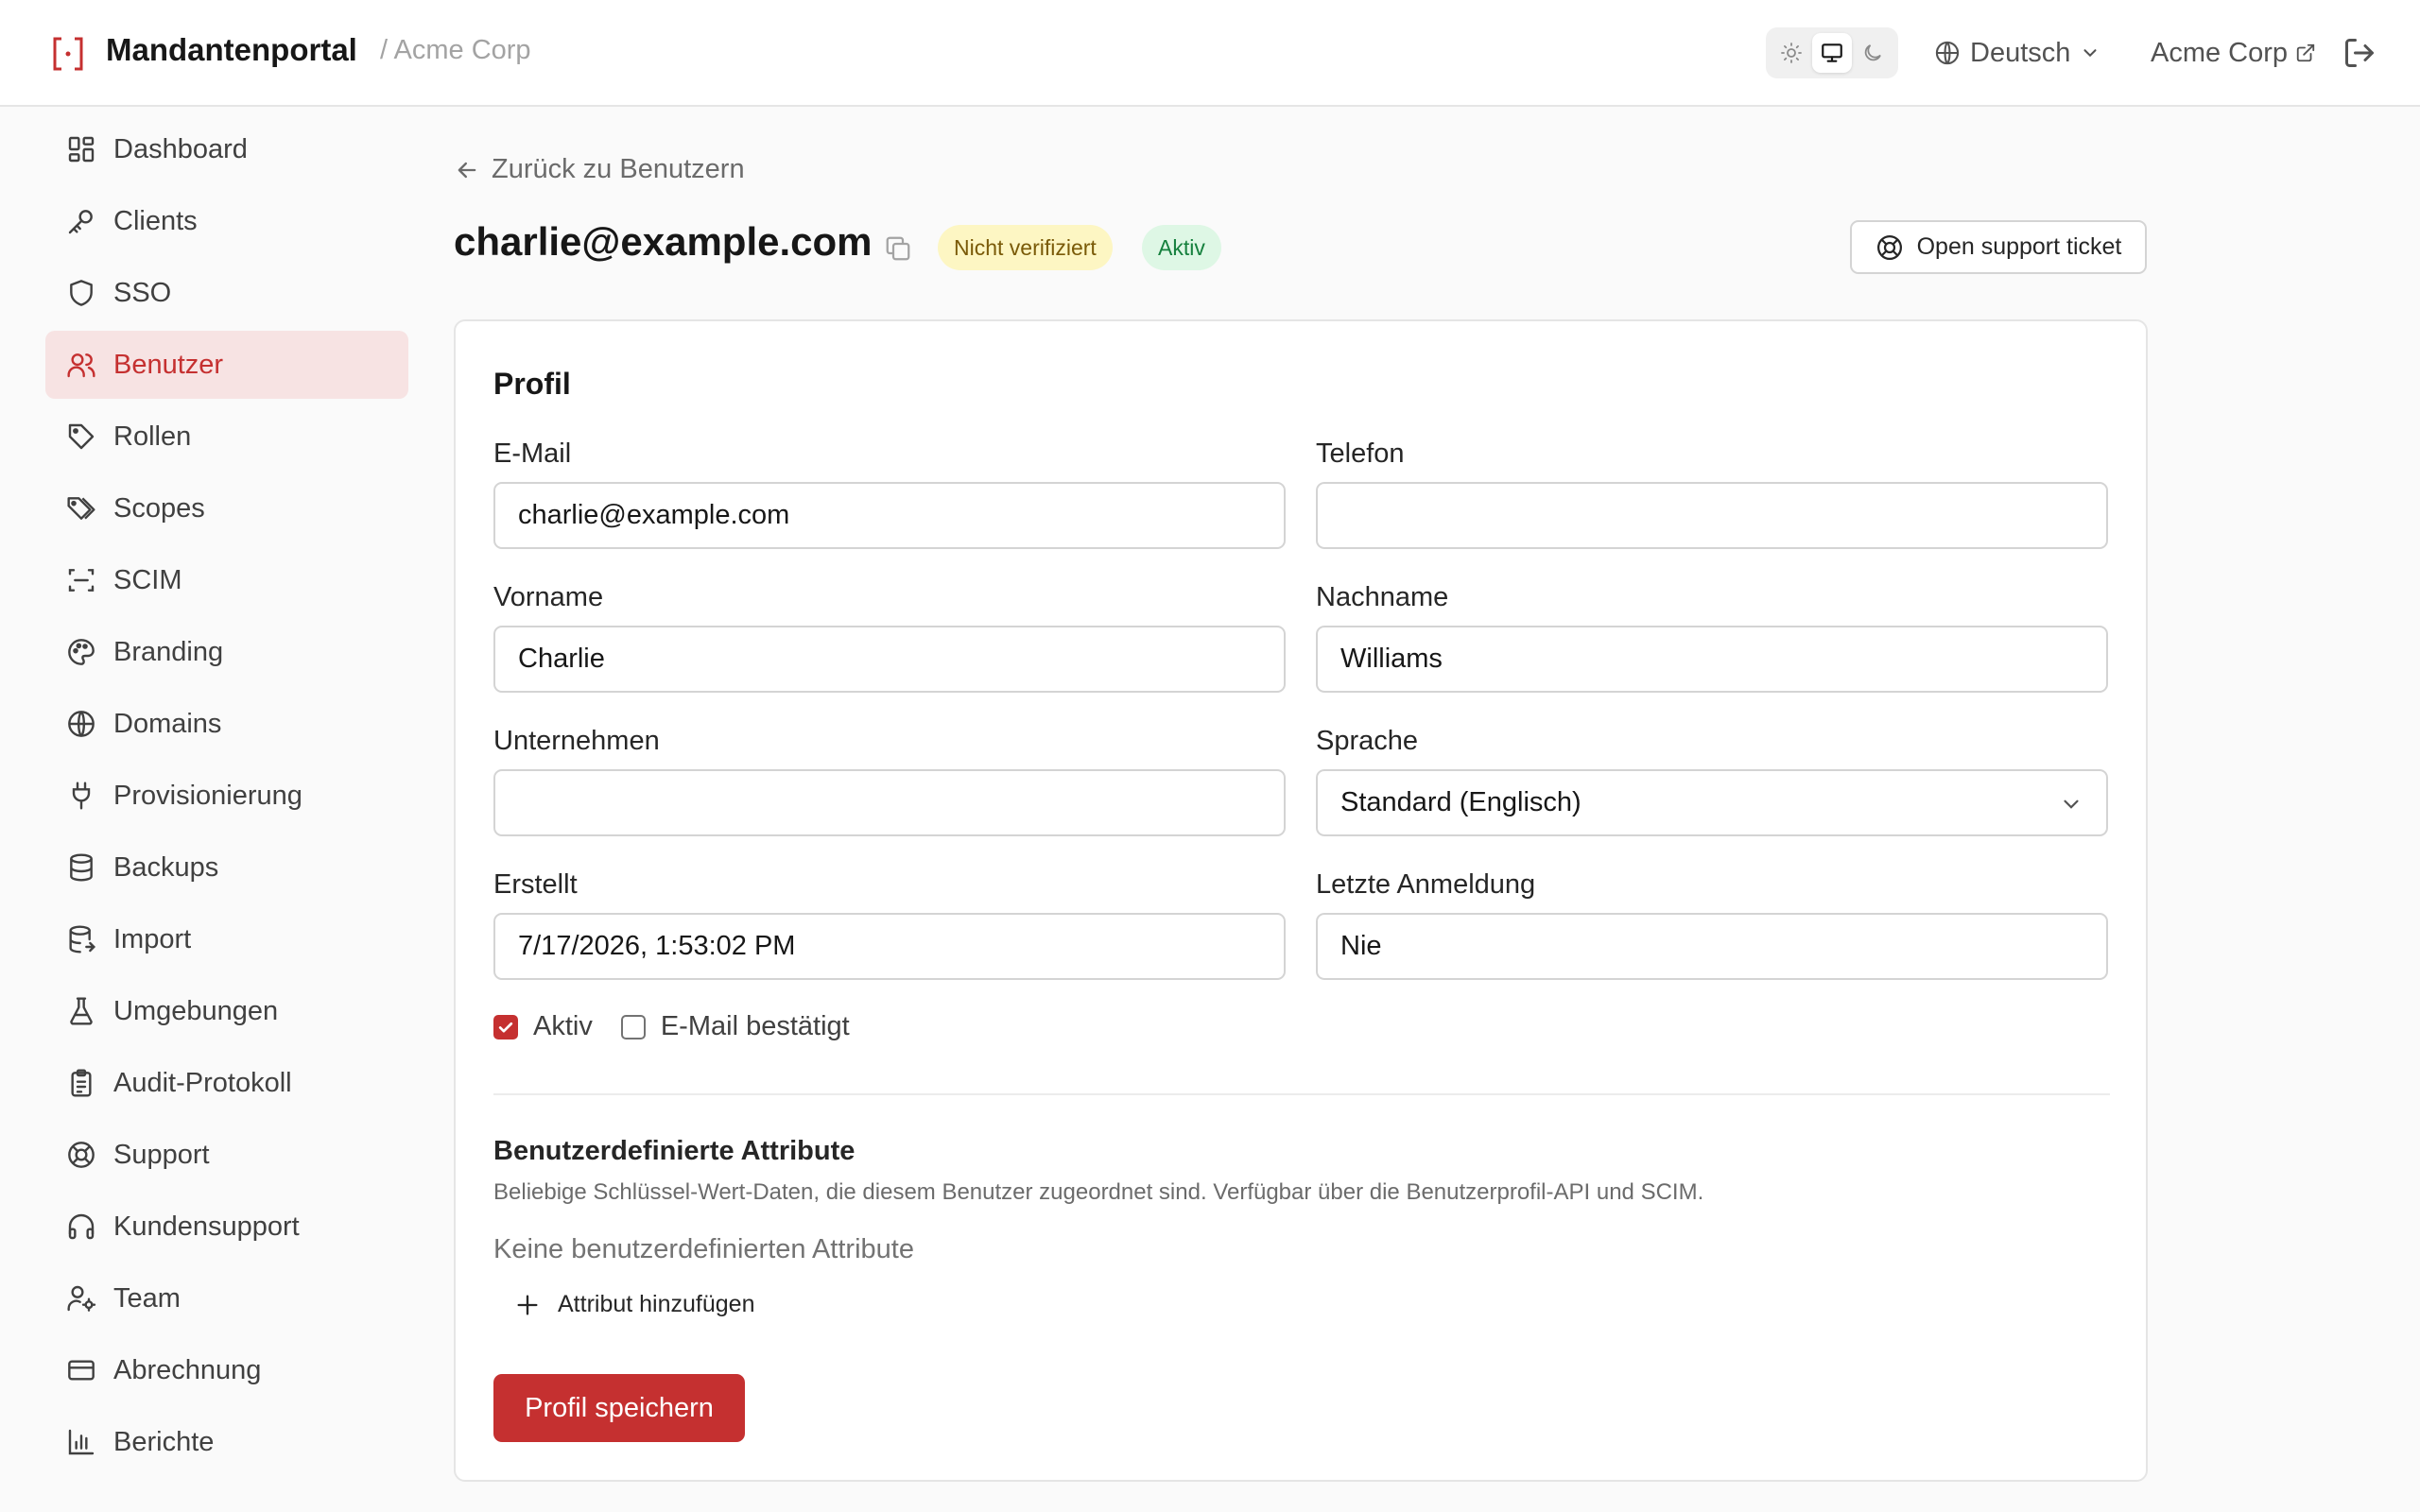 This screenshot has width=2420, height=1512. What do you see at coordinates (159, 508) in the screenshot?
I see `sidebar-item-label: Scopes` at bounding box center [159, 508].